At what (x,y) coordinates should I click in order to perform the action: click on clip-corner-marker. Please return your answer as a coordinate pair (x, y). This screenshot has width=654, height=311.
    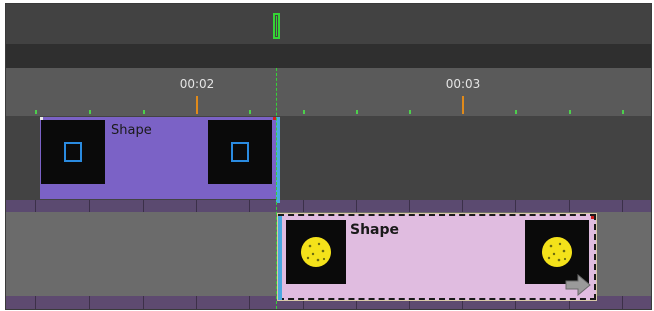
    Looking at the image, I should click on (592, 217).